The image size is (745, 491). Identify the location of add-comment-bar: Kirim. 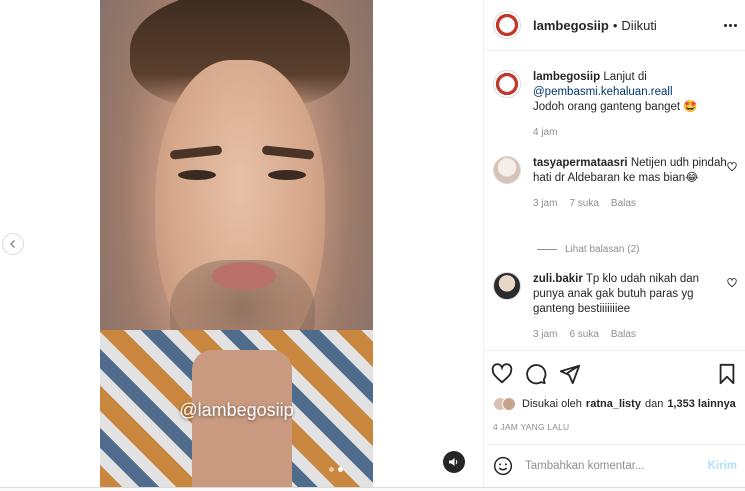
(615, 465).